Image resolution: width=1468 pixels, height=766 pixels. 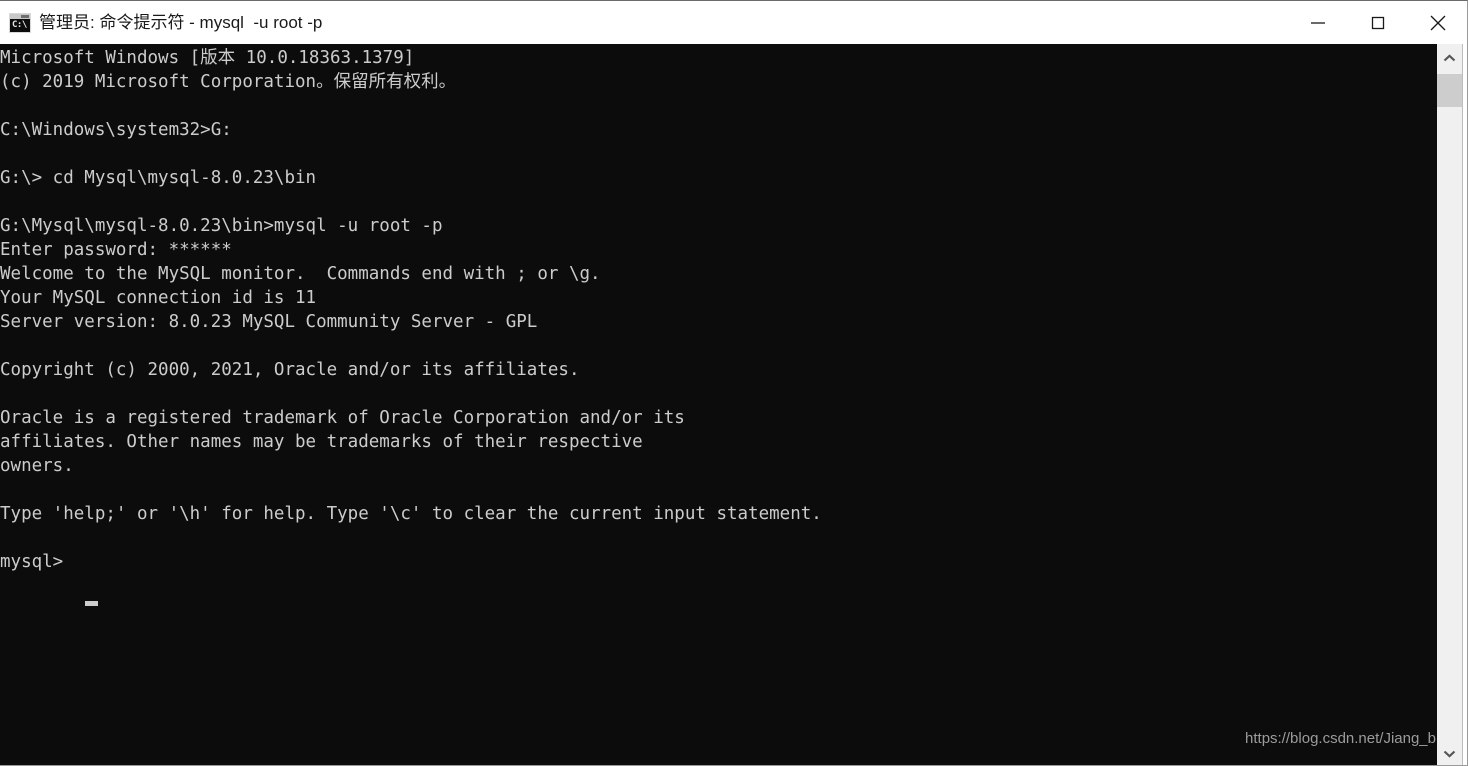 I want to click on vertical-scrollbar, so click(x=1449, y=404).